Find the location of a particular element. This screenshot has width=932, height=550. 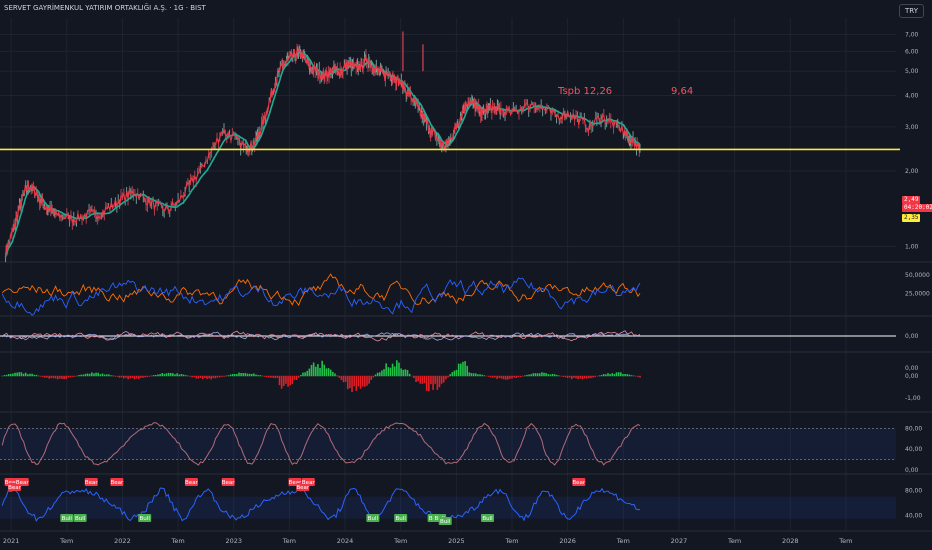

osc1-blue-line is located at coordinates (321, 296).